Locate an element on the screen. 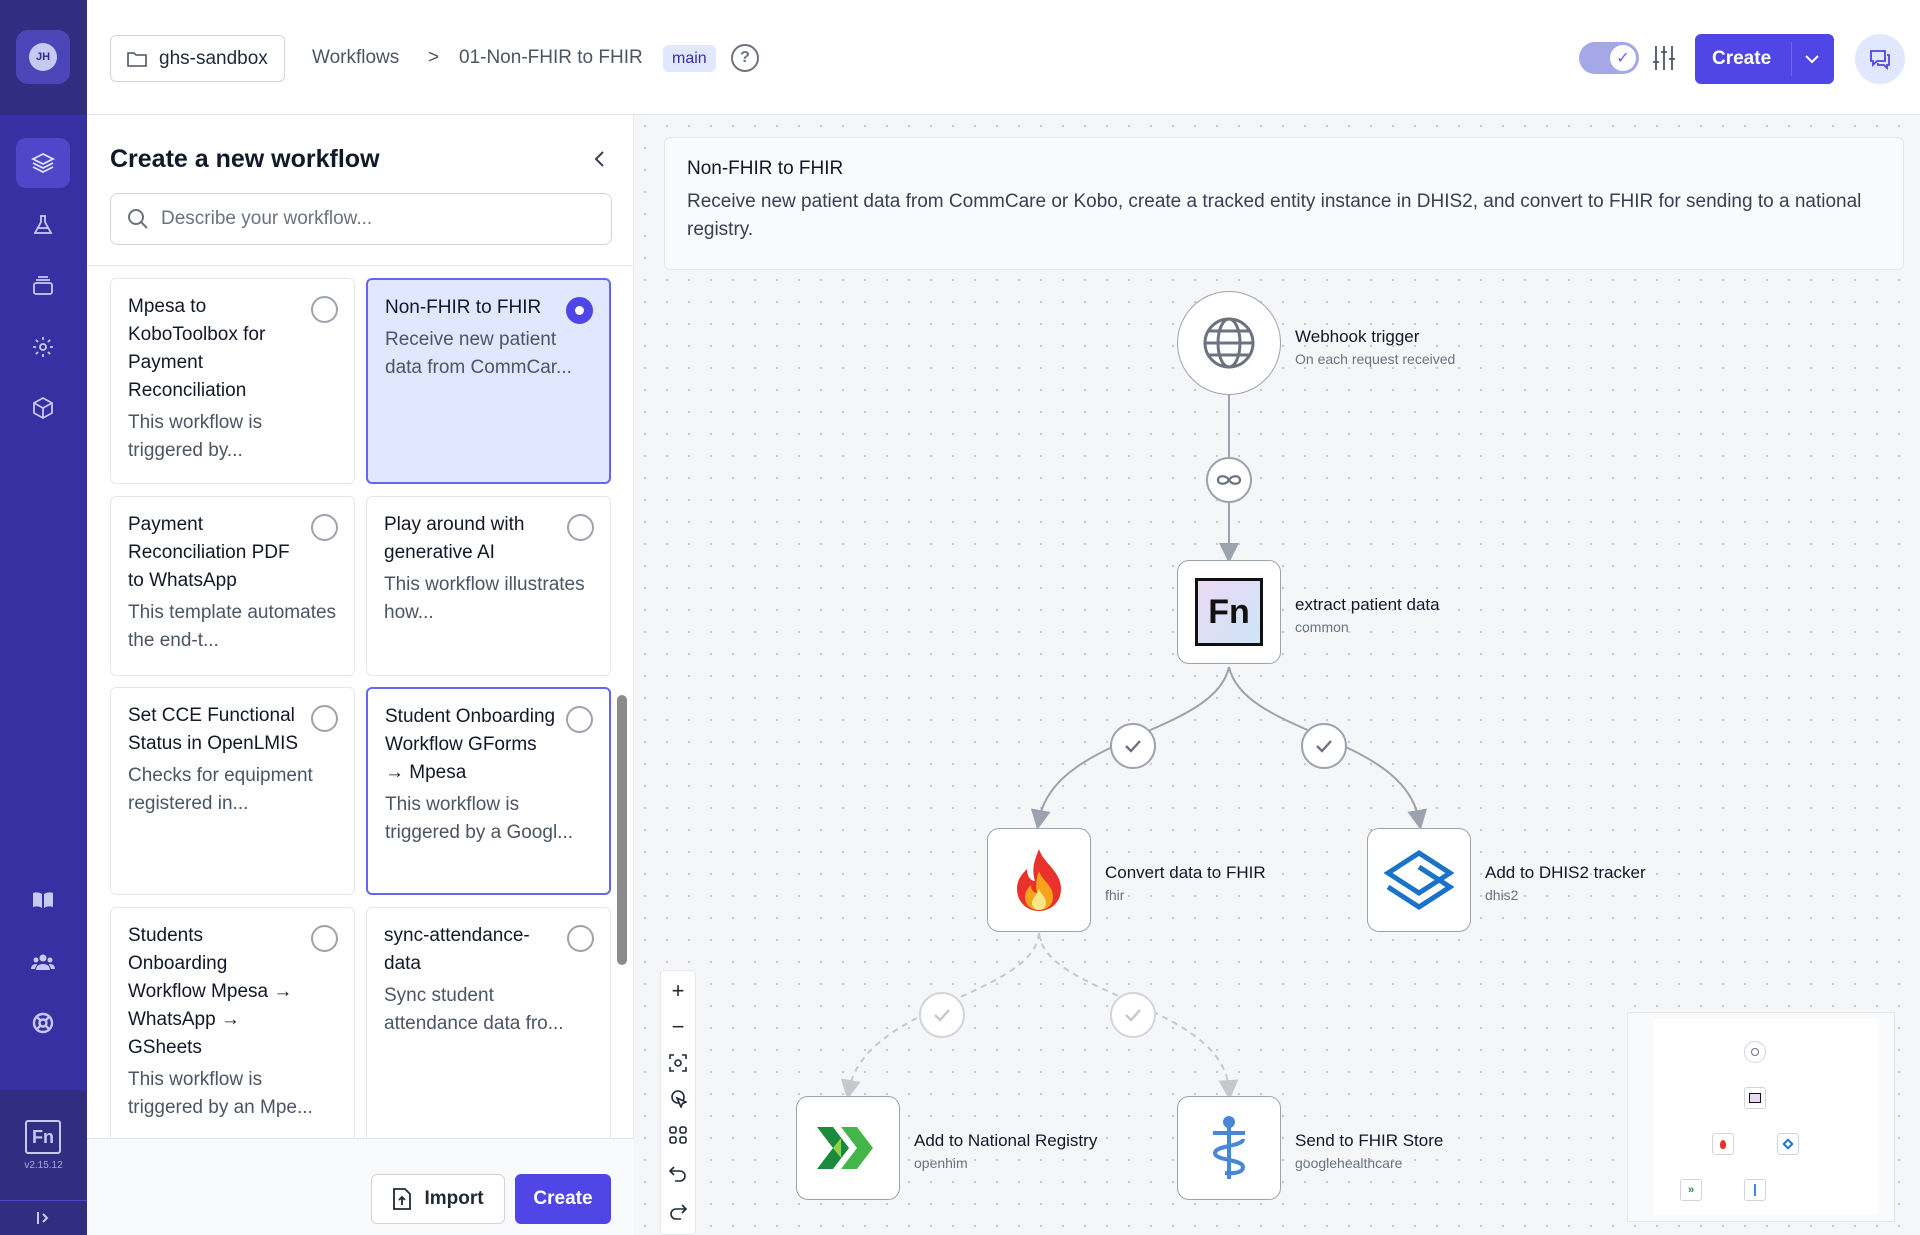  nav-sandboxes is located at coordinates (43, 225).